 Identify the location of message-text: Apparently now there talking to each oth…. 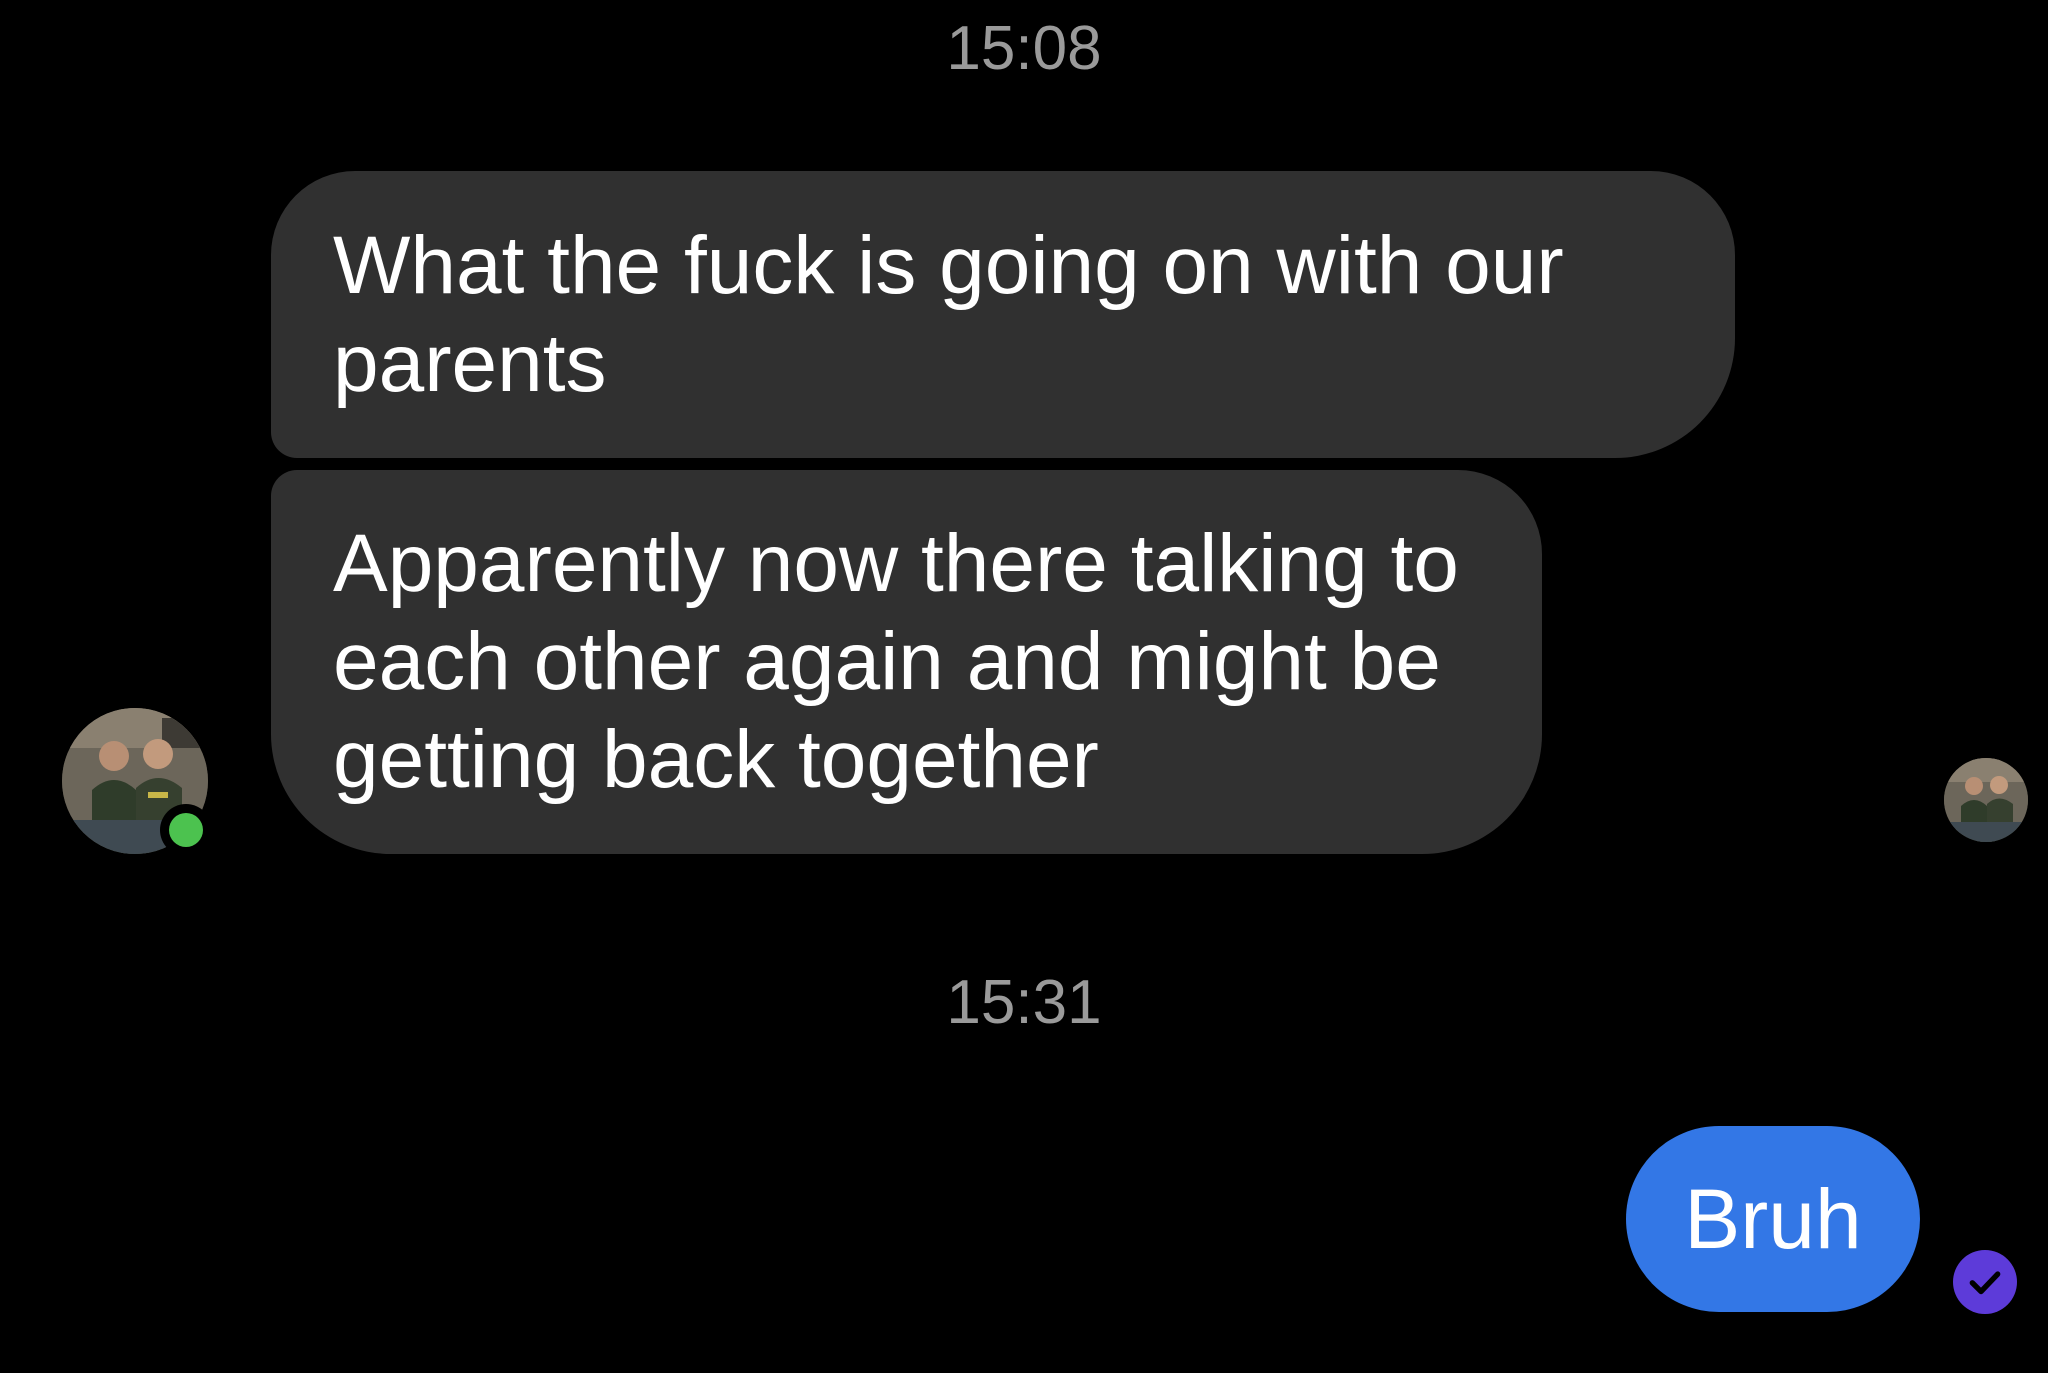
(896, 661).